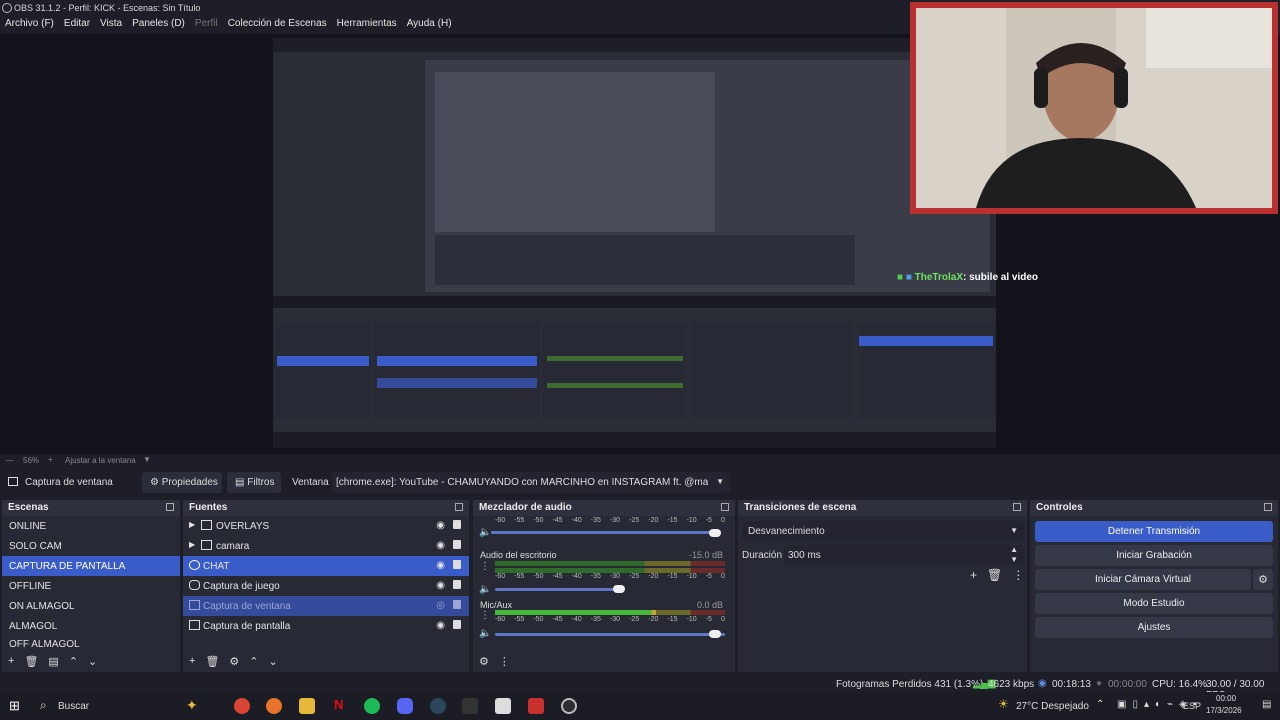  What do you see at coordinates (206, 25) in the screenshot?
I see `menu-perfil: Perfil` at bounding box center [206, 25].